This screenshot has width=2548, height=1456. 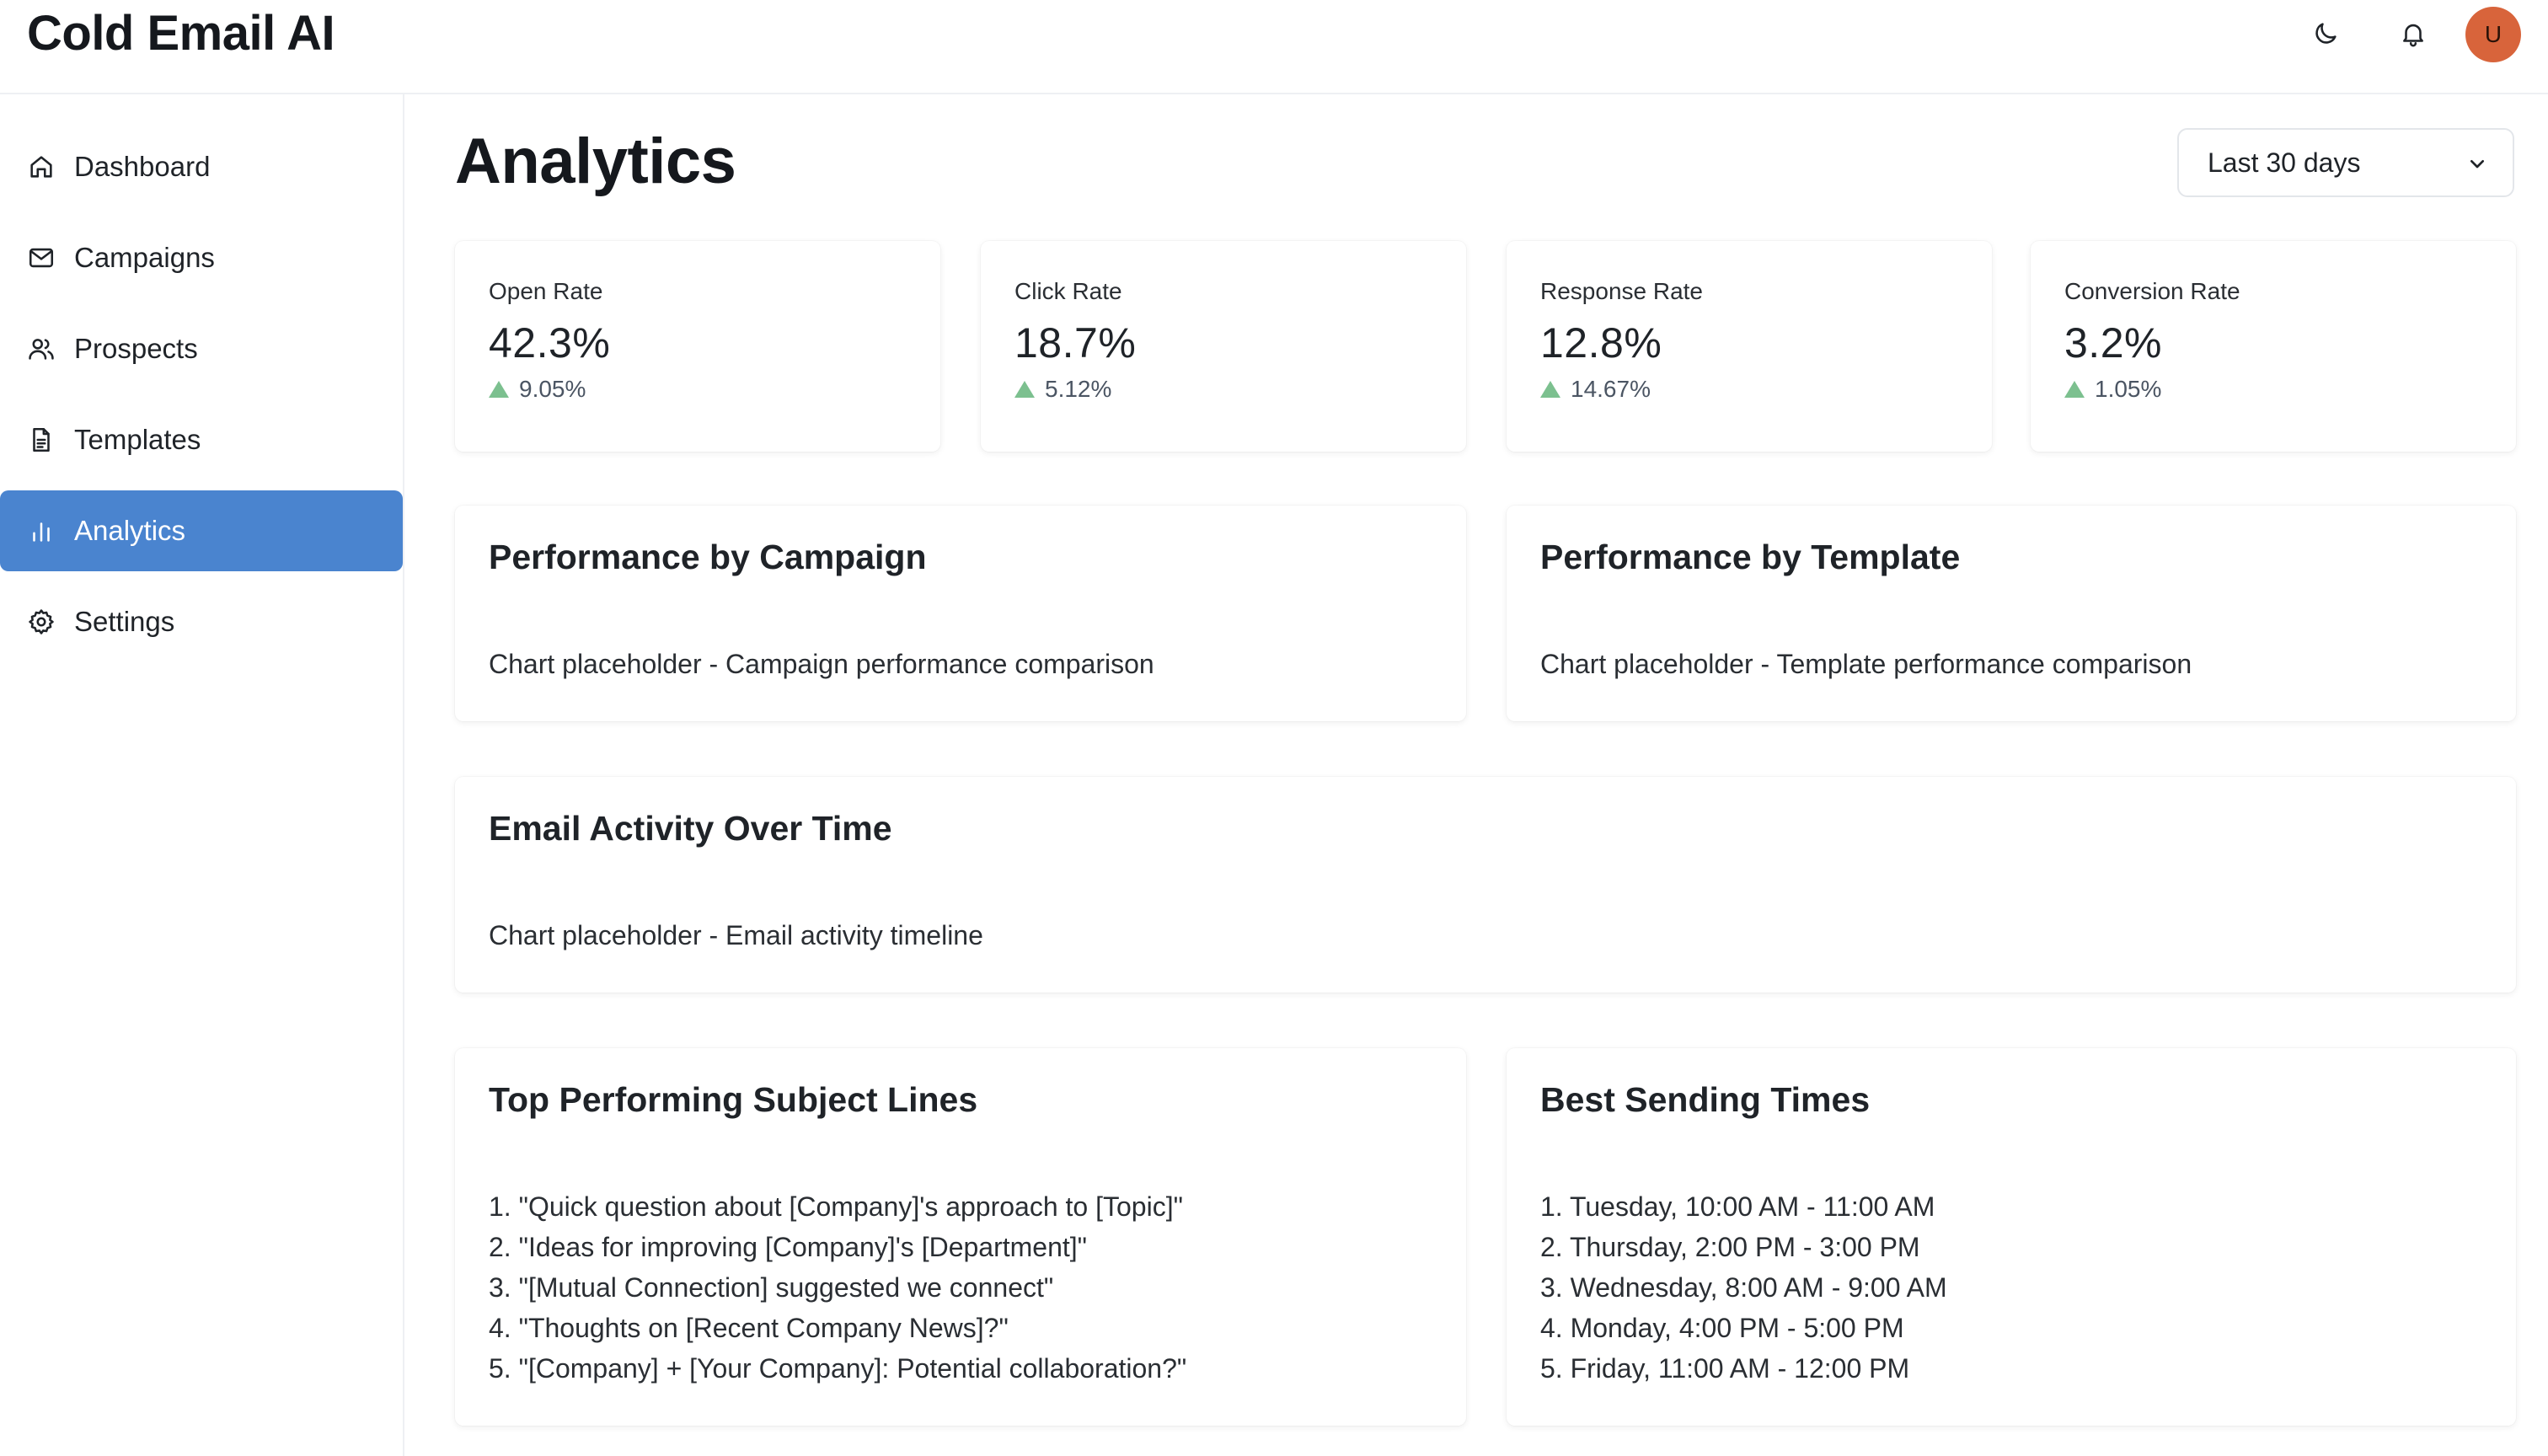 I want to click on home-icon, so click(x=41, y=167).